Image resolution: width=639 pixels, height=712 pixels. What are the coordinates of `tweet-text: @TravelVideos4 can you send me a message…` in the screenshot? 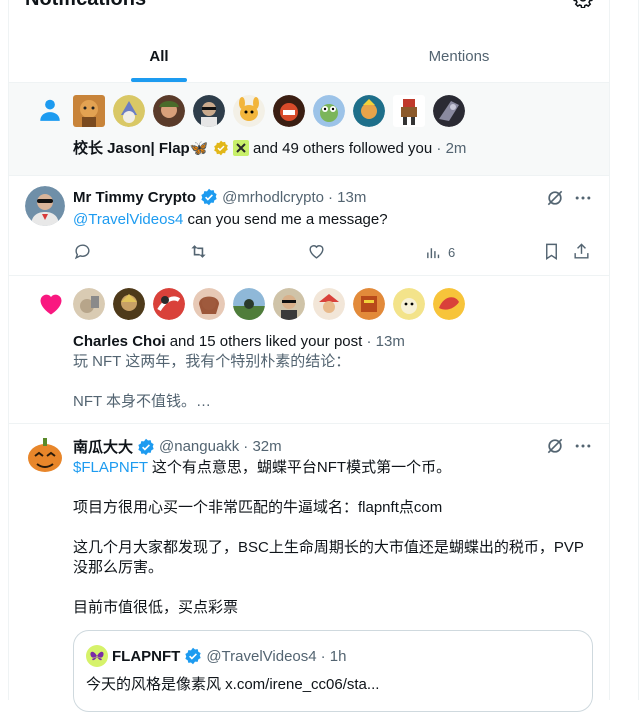 It's located at (230, 220).